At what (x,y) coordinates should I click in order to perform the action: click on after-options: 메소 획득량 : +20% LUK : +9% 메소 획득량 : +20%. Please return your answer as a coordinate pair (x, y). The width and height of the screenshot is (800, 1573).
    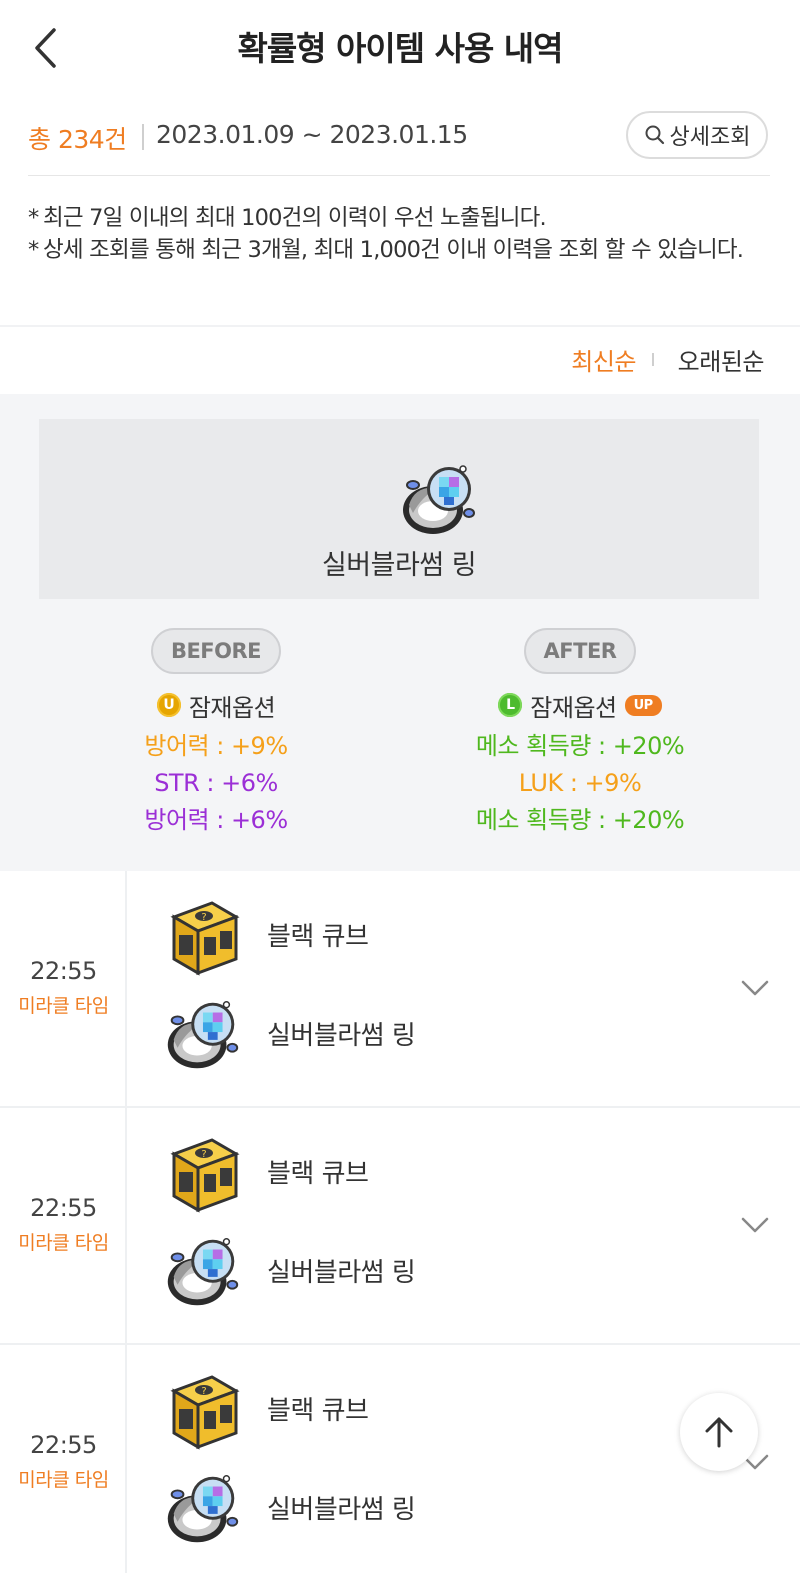
    Looking at the image, I should click on (580, 783).